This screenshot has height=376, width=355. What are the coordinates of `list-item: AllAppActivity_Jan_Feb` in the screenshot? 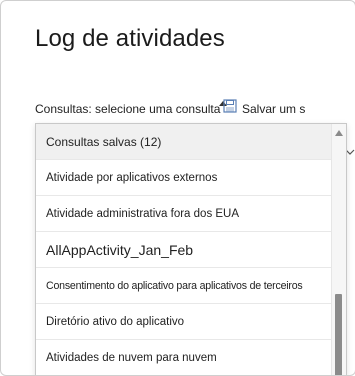 It's located at (184, 250).